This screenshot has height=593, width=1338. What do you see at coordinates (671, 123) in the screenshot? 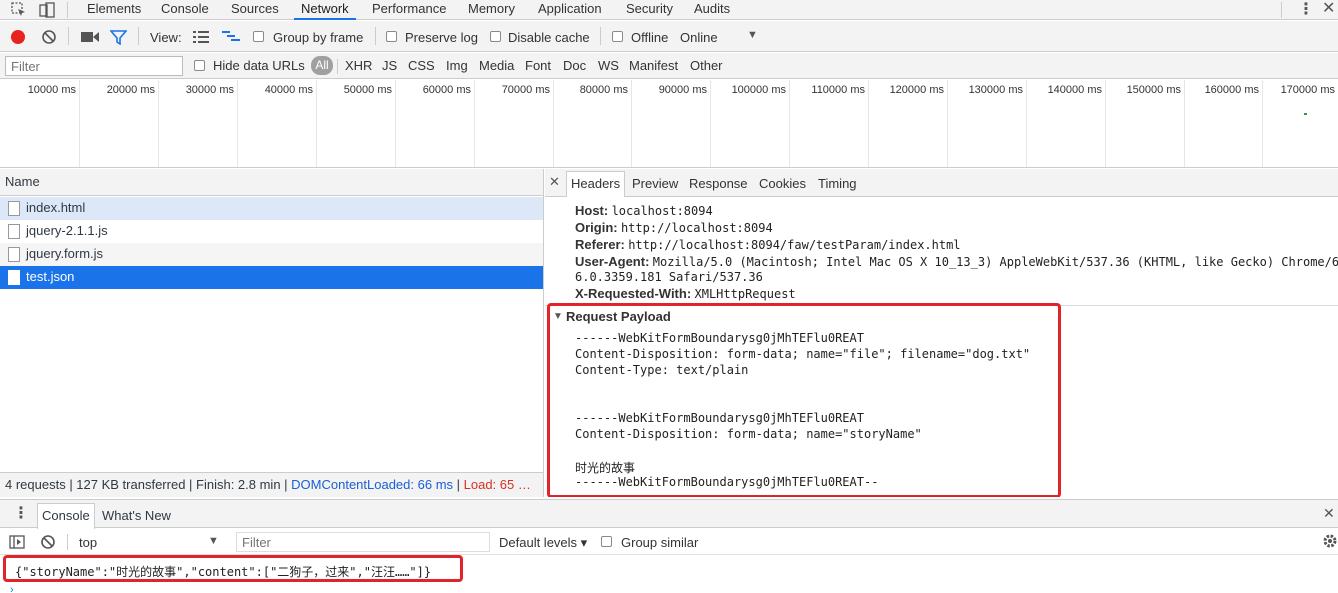
I see `timeline-tick: 90000 ms` at bounding box center [671, 123].